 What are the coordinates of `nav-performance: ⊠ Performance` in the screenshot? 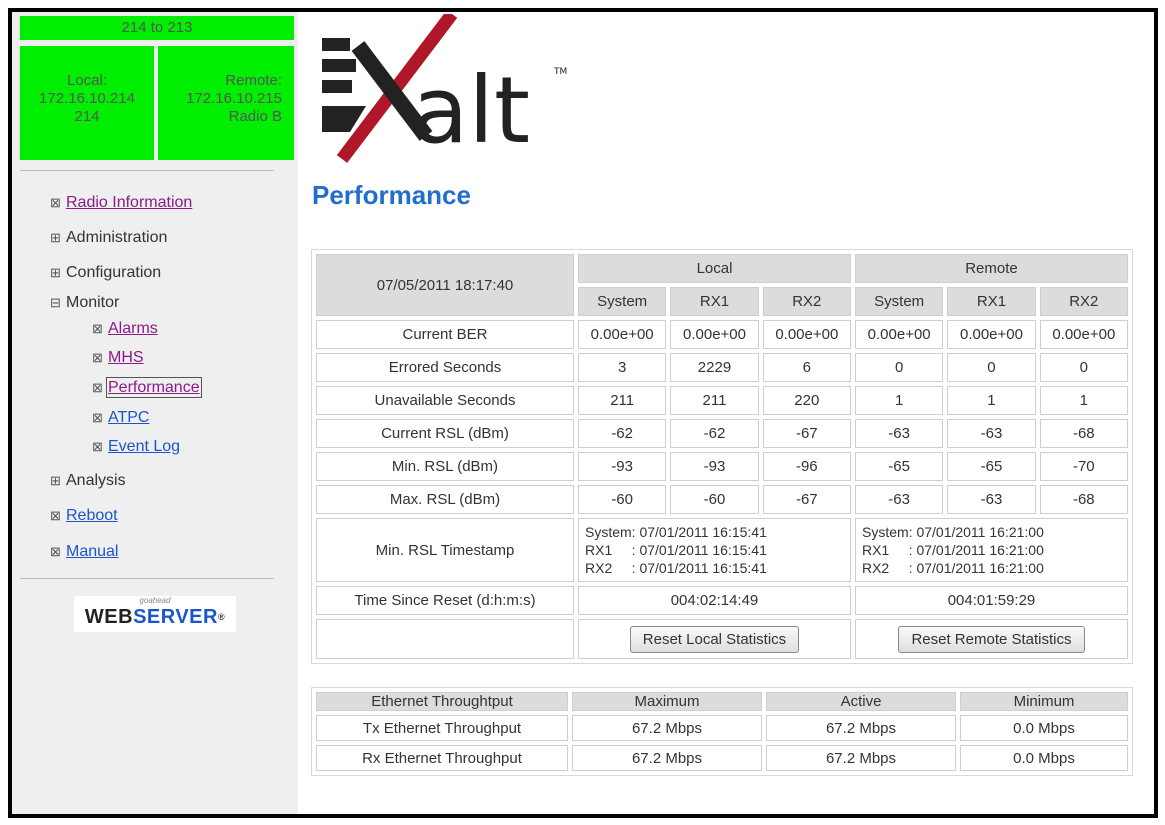 It's located at (147, 387).